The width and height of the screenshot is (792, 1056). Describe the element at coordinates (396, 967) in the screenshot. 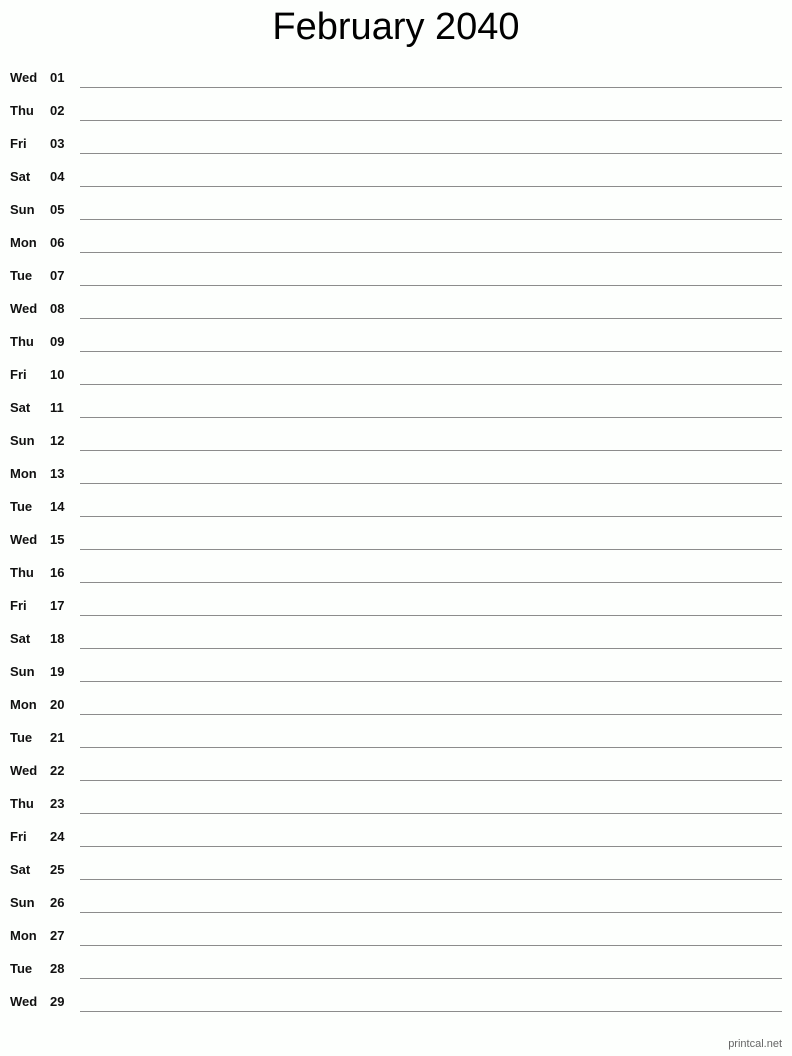

I see `day-row: Tue 28` at that location.